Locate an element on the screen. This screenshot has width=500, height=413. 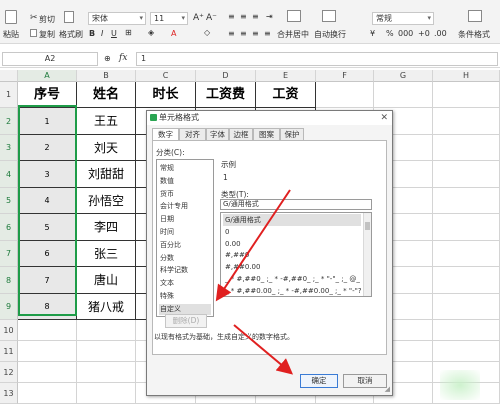
ok-button: 确定 is located at coordinates (319, 381).